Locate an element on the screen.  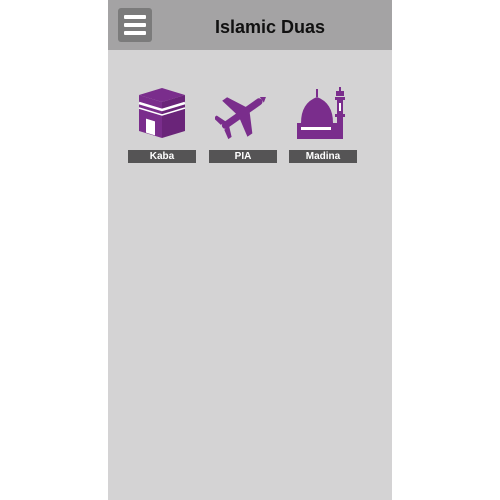
tile-label: Madina is located at coordinates (323, 156).